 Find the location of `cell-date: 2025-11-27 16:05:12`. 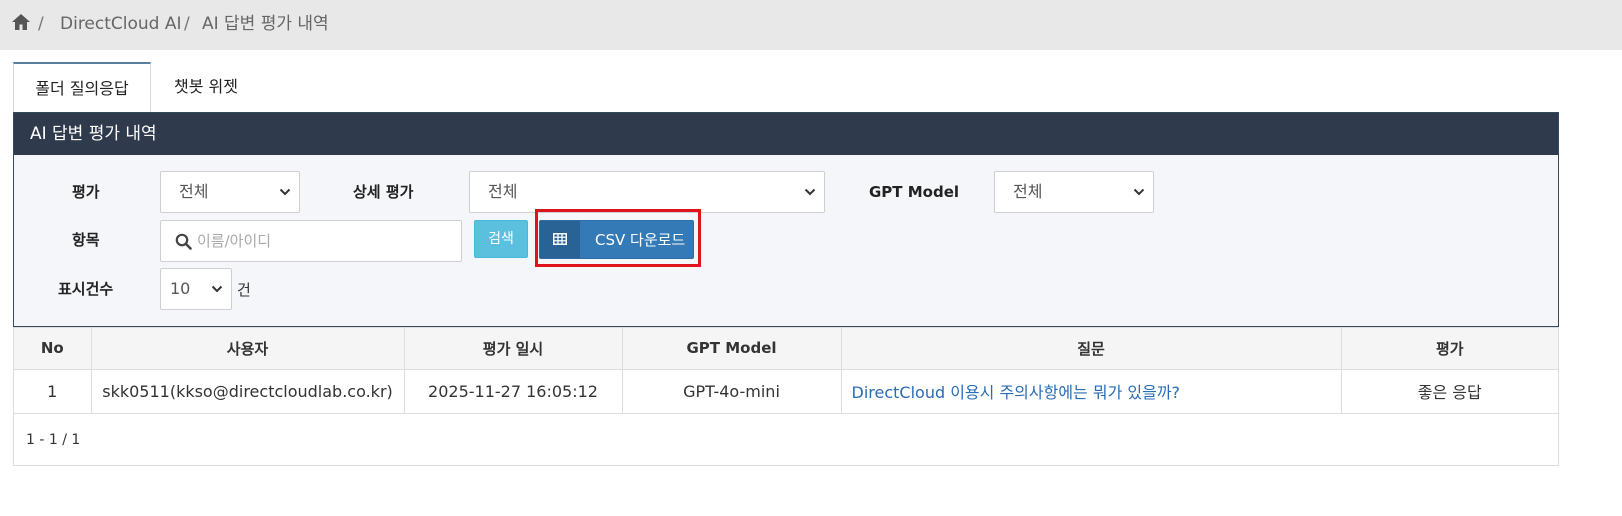

cell-date: 2025-11-27 16:05:12 is located at coordinates (513, 391).